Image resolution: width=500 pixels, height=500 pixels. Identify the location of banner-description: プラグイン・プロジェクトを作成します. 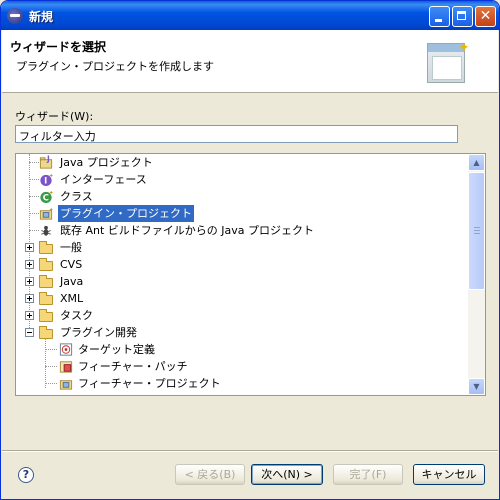
(115, 66).